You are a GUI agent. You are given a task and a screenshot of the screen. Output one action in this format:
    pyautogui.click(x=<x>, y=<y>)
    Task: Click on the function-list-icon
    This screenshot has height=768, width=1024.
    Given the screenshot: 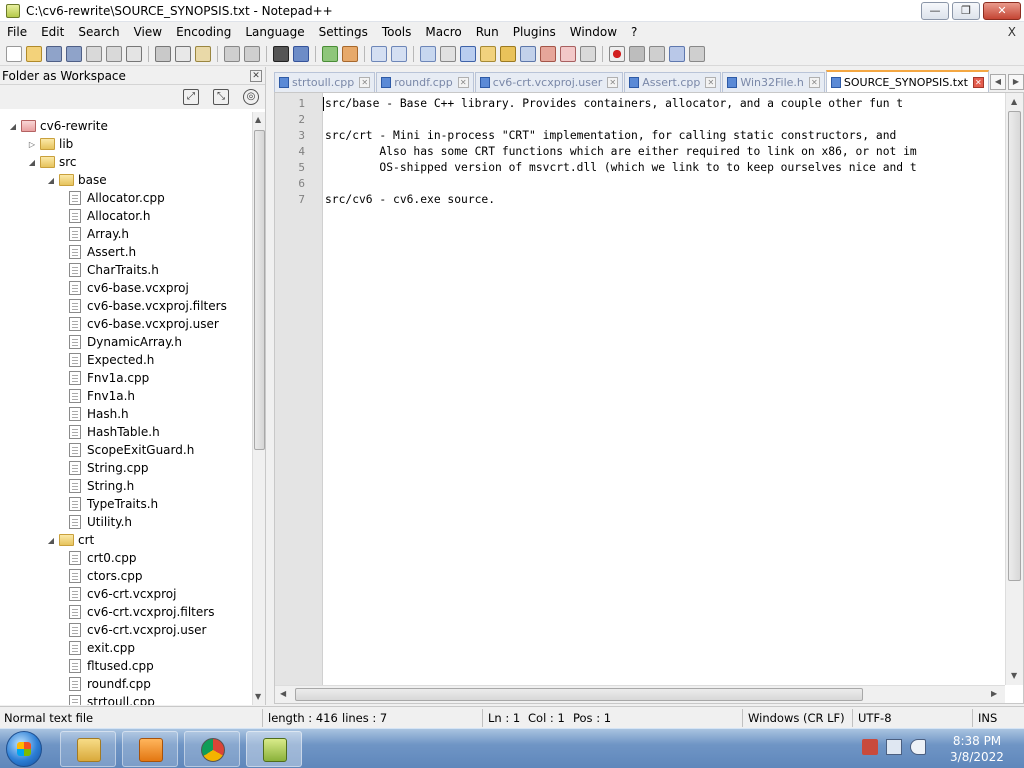 What is the action you would take?
    pyautogui.click(x=528, y=53)
    